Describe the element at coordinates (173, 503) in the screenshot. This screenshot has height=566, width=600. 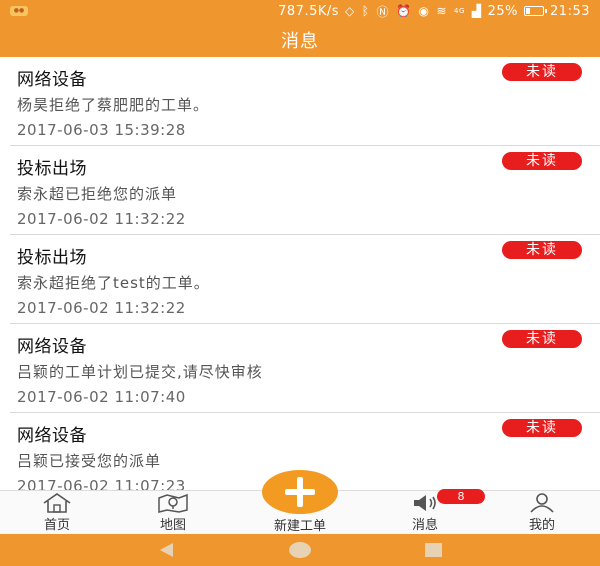
I see `map-icon` at that location.